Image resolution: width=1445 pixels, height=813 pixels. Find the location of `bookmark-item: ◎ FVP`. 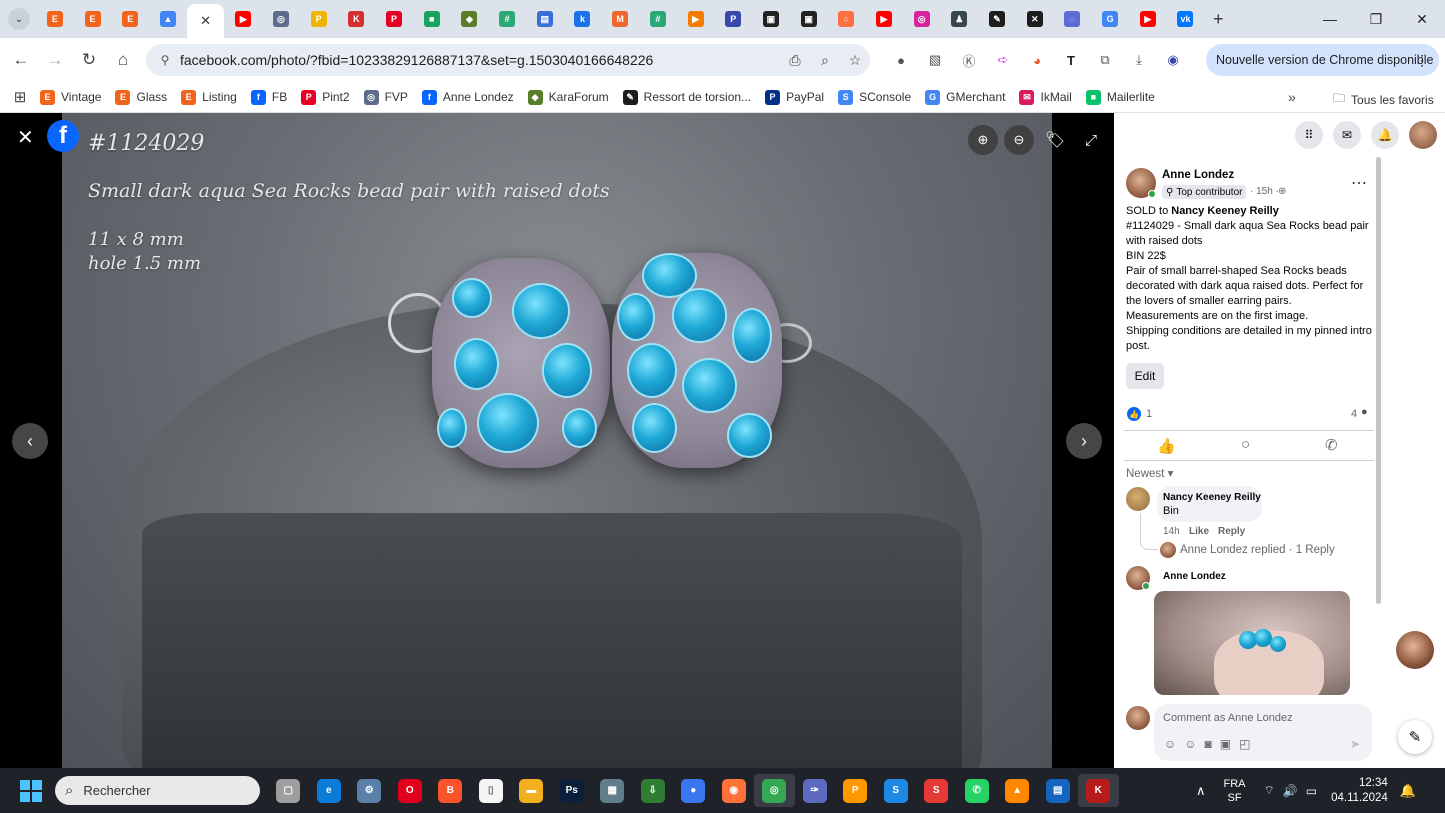

bookmark-item: ◎ FVP is located at coordinates (385, 97).